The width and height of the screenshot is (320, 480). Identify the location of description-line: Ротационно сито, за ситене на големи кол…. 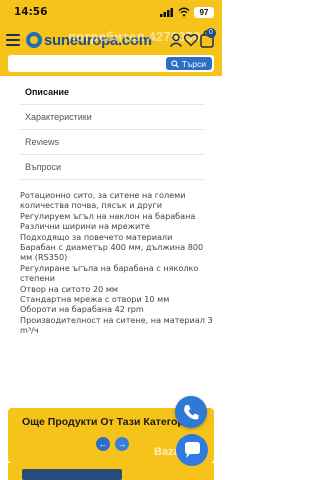
(103, 200).